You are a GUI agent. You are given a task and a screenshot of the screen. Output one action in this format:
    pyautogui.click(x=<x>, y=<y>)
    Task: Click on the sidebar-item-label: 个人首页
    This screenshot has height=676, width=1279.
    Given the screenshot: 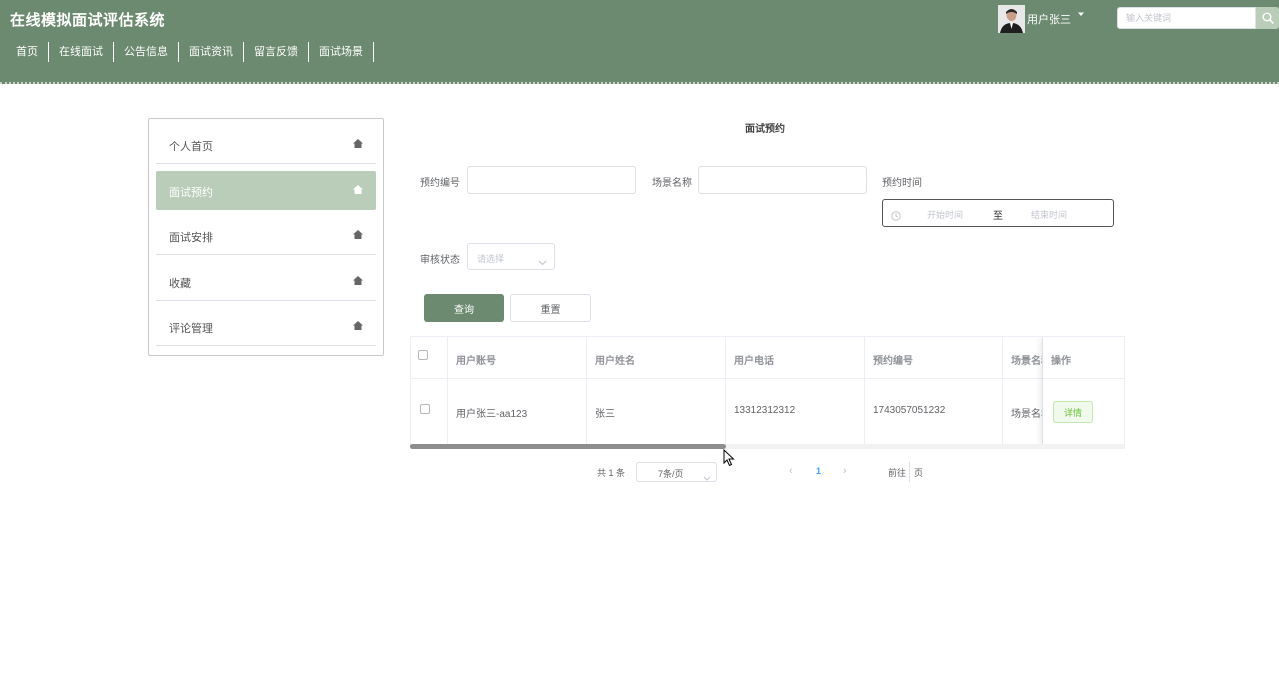 What is the action you would take?
    pyautogui.click(x=191, y=147)
    